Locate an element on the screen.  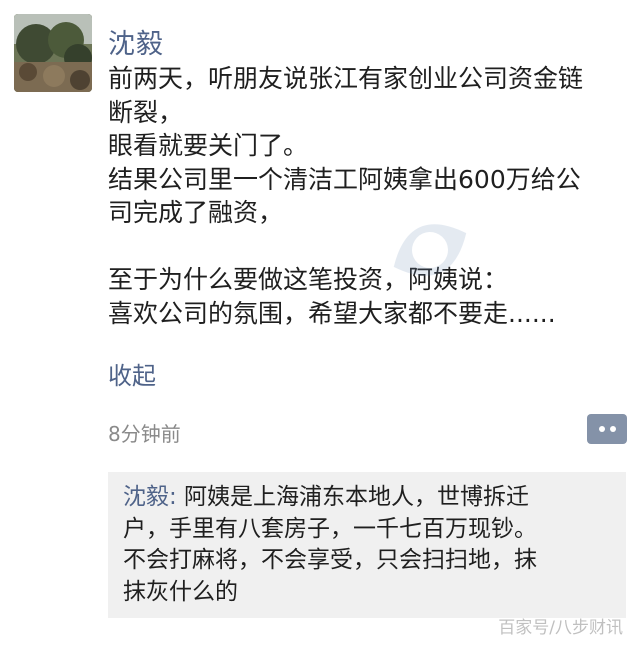
source-watermark: 百家号/八步财讯 is located at coordinates (560, 628).